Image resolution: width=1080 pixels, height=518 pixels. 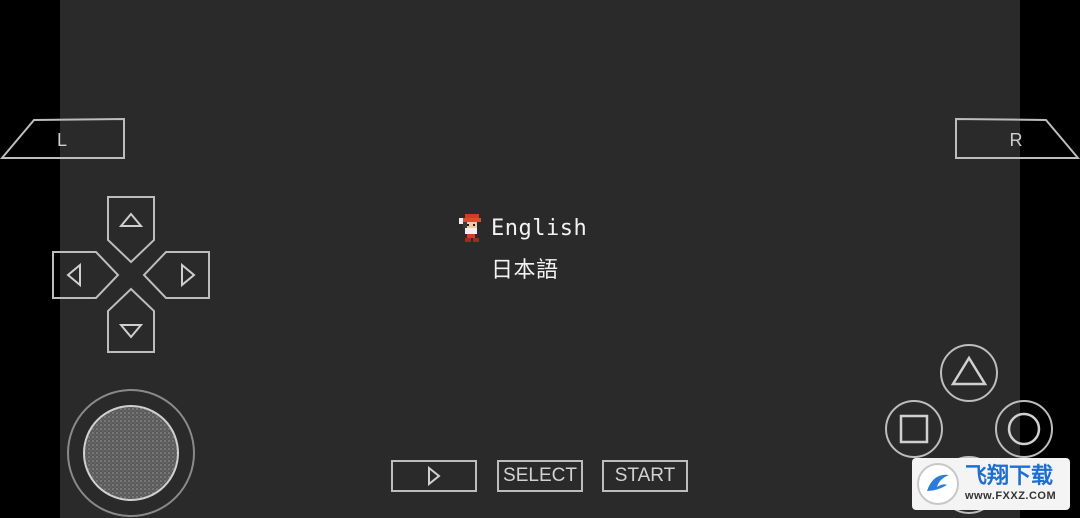 I want to click on analog-stick-knob, so click(x=131, y=453).